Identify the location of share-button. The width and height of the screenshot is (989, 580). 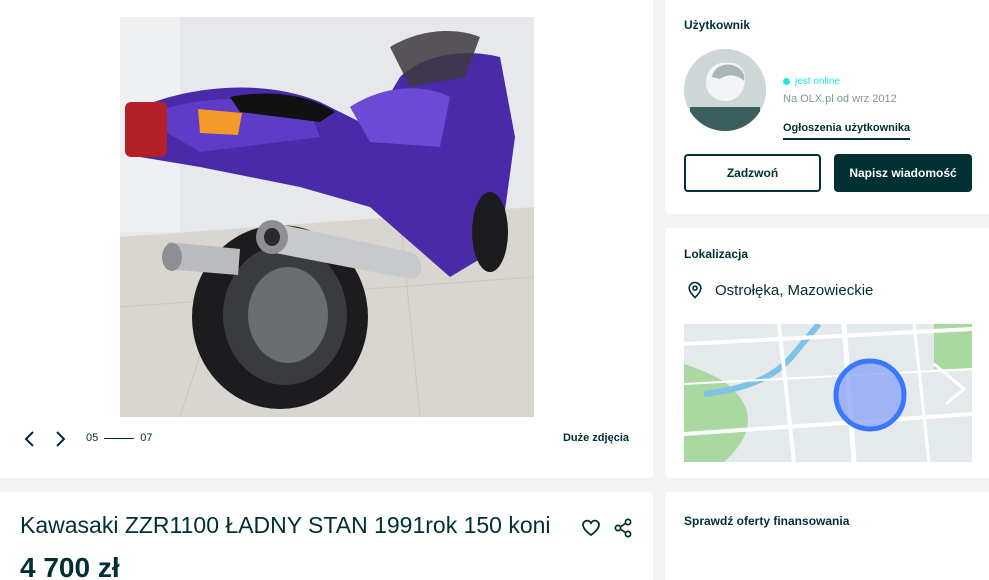
(623, 528).